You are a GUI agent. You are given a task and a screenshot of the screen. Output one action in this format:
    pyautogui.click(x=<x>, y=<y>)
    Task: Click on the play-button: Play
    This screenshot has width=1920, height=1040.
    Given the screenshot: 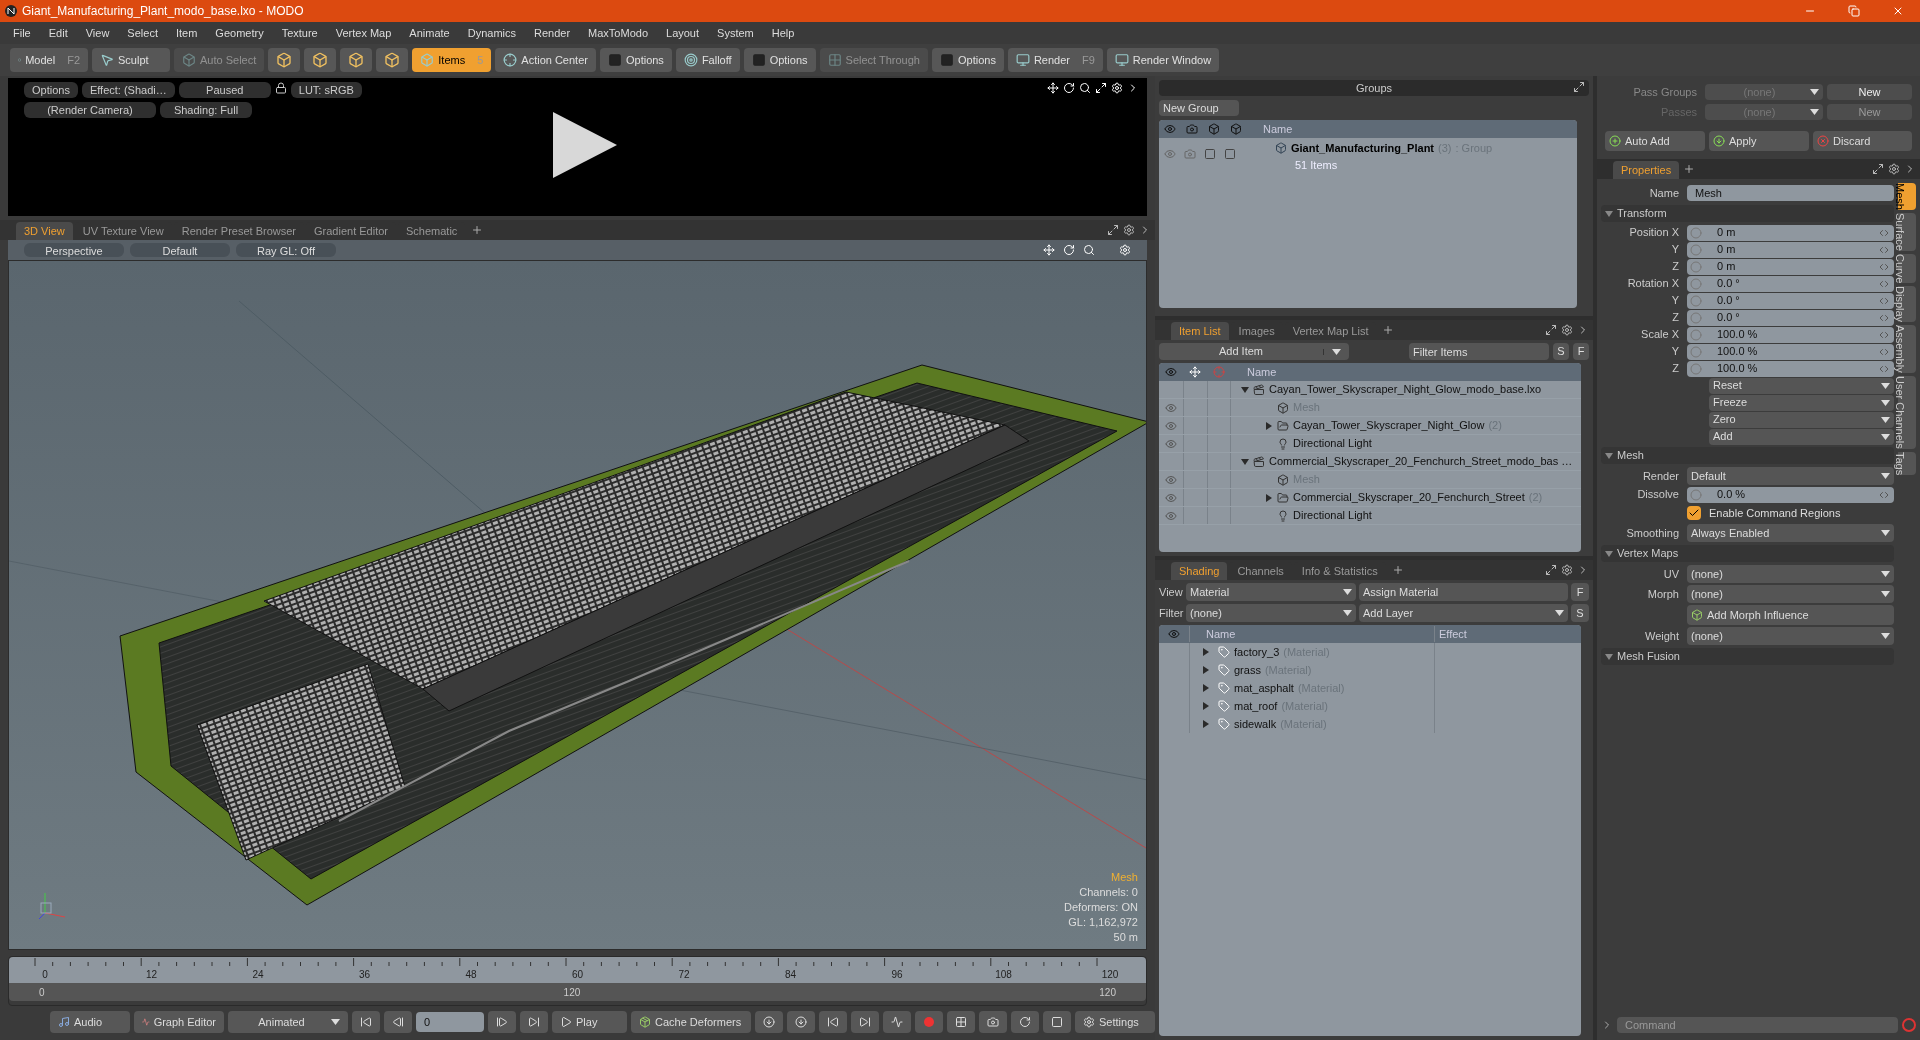 What is the action you would take?
    pyautogui.click(x=589, y=1022)
    